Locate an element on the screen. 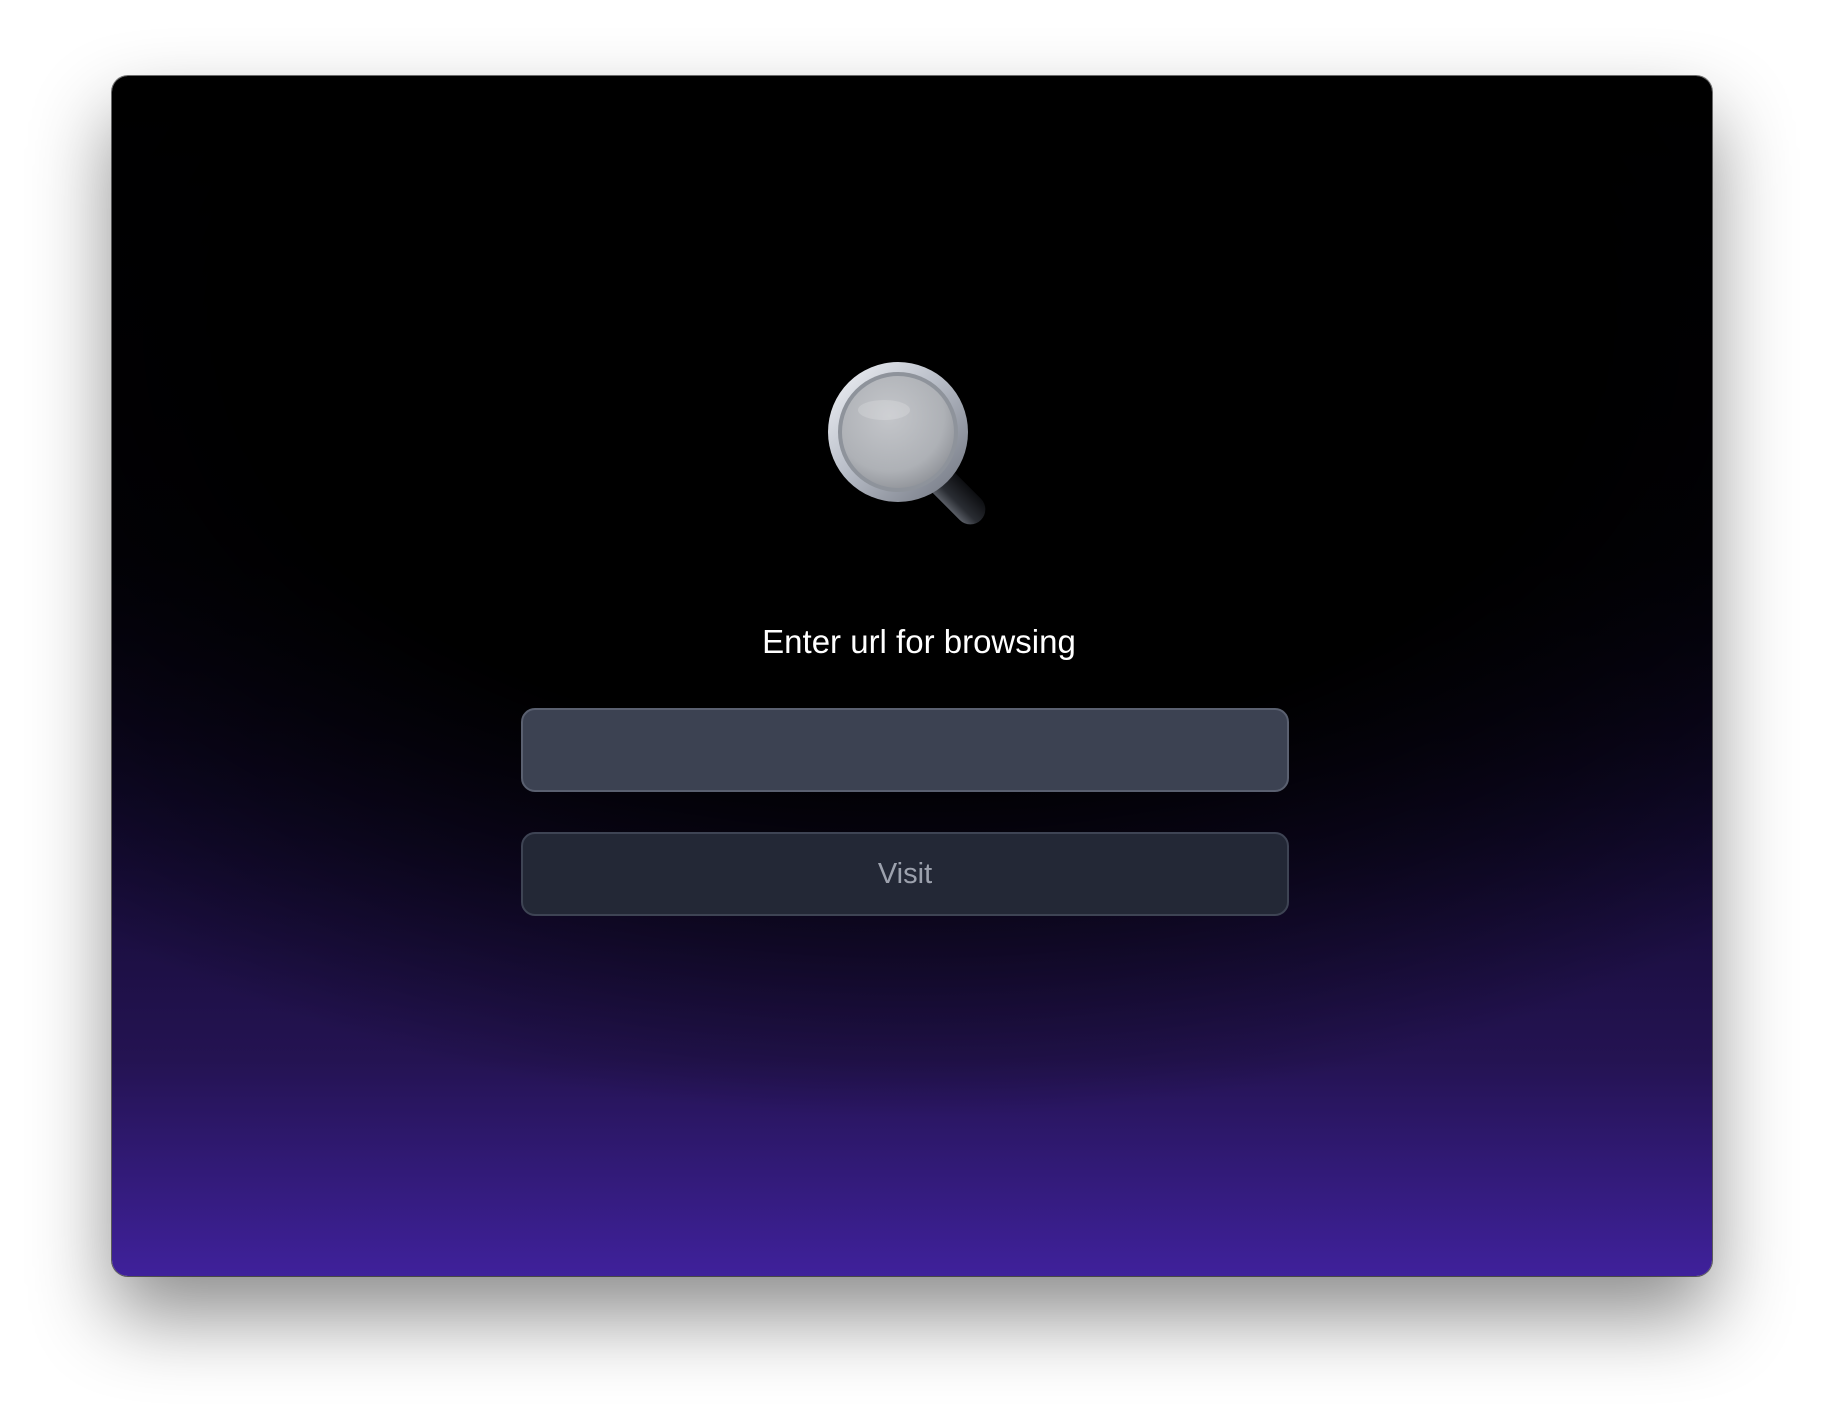 The height and width of the screenshot is (1424, 1824). magnifying-glass-icon is located at coordinates (912, 446).